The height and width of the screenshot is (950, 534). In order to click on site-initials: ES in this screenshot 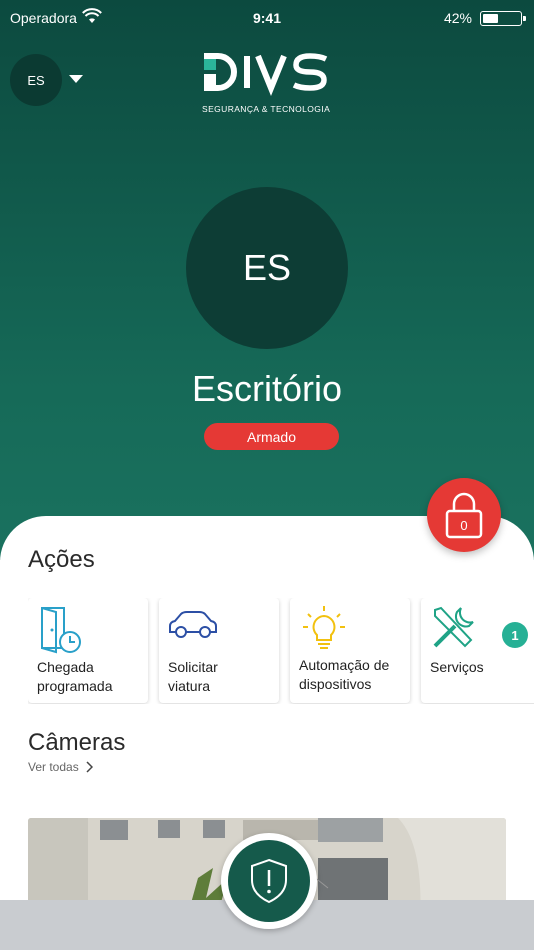, I will do `click(267, 267)`.